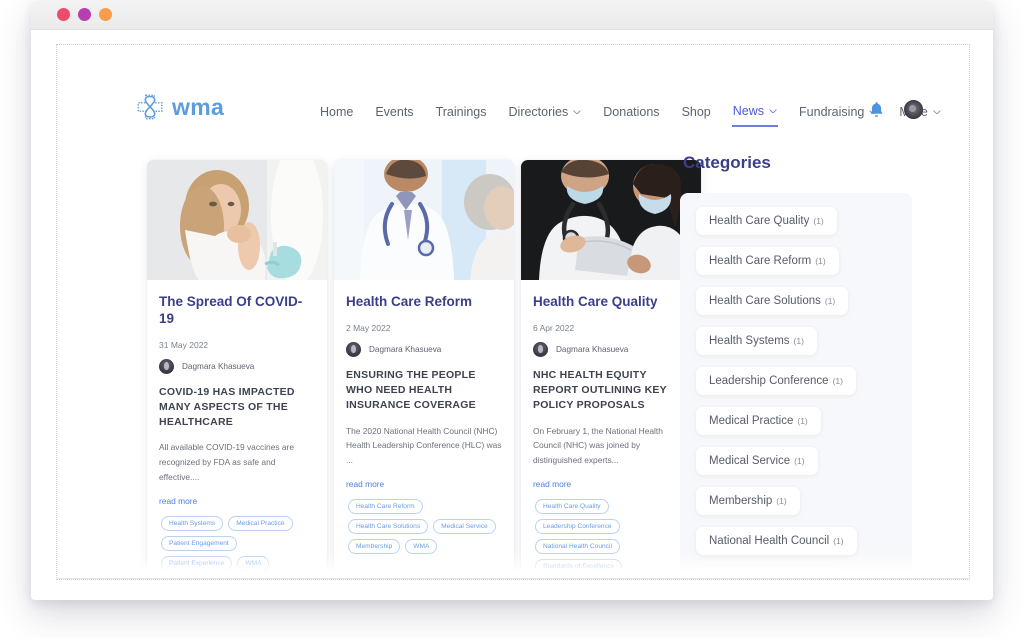 This screenshot has height=638, width=1024. What do you see at coordinates (513, 578) in the screenshot?
I see `page-bottom-divider` at bounding box center [513, 578].